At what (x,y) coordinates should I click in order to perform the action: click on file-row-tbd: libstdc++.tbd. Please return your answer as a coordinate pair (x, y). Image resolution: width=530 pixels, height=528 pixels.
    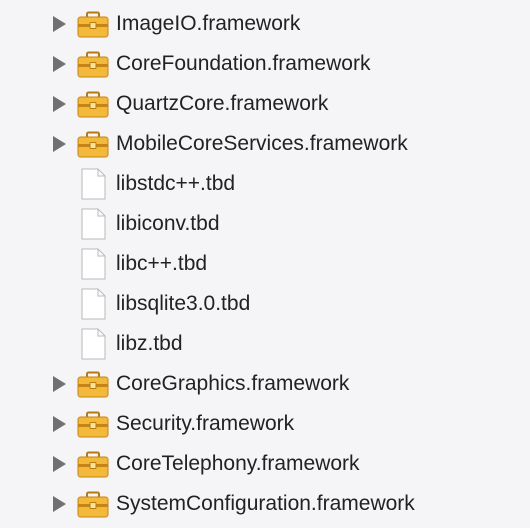
    Looking at the image, I should click on (265, 184).